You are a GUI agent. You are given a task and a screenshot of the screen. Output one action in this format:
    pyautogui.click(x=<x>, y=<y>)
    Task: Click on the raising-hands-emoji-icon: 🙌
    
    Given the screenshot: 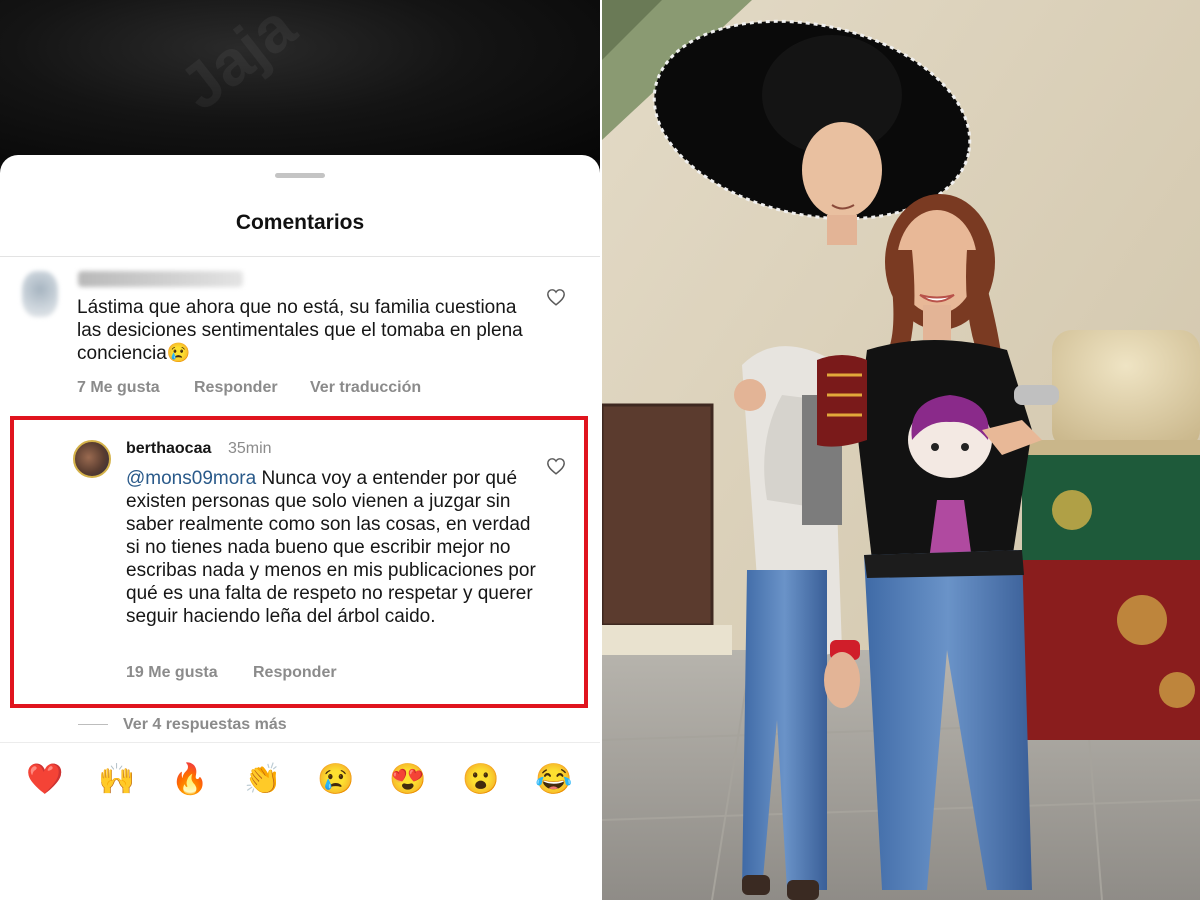 What is the action you would take?
    pyautogui.click(x=117, y=780)
    